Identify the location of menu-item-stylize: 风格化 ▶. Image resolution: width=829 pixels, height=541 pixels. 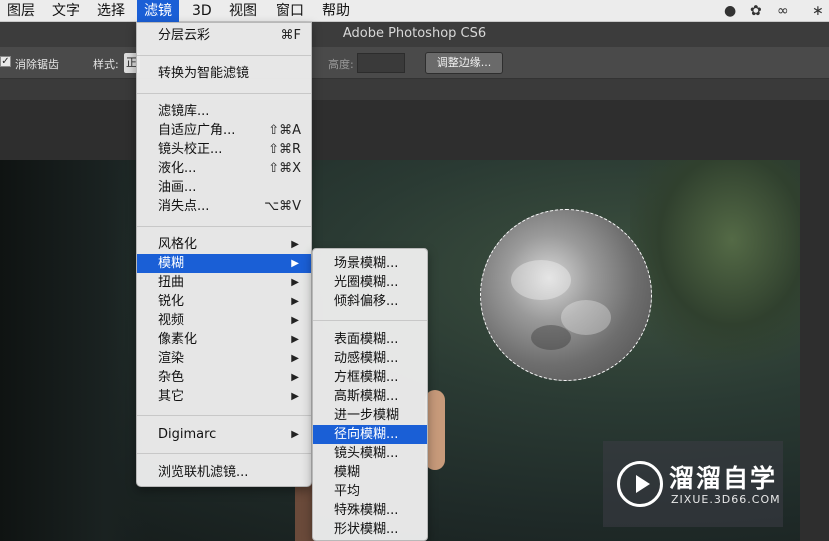
(224, 244).